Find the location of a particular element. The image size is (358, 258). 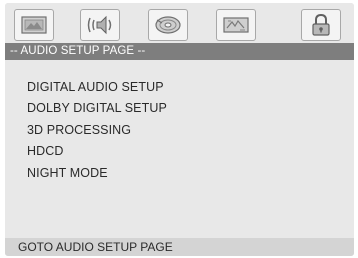

menu-item-night-mode: NIGHT MODE is located at coordinates (67, 173).